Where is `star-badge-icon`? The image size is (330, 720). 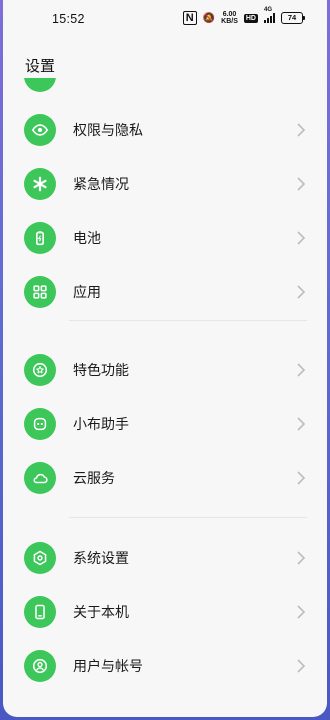 star-badge-icon is located at coordinates (40, 370).